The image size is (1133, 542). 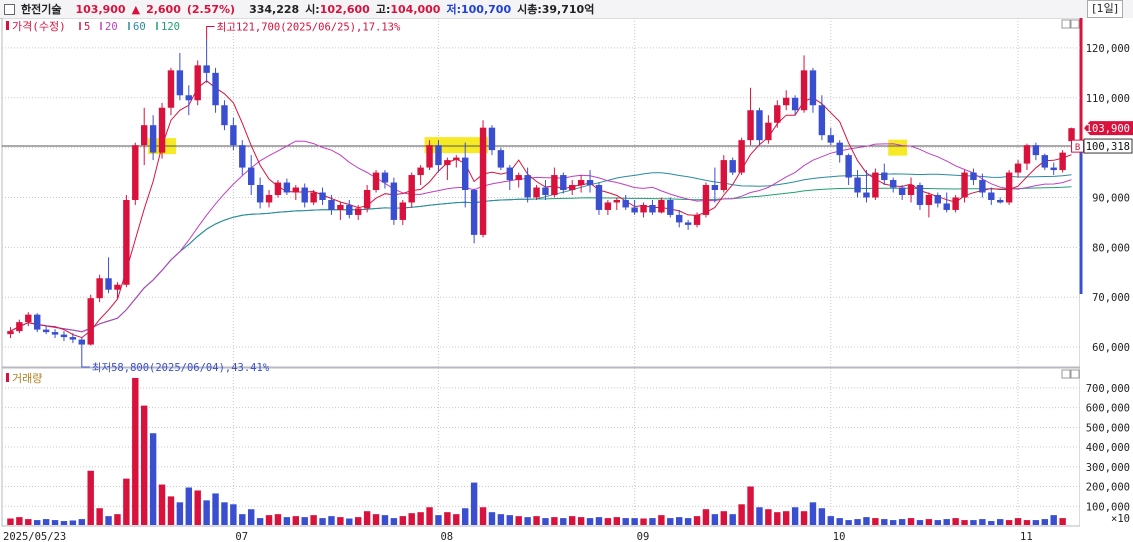 What do you see at coordinates (643, 536) in the screenshot?
I see `x-tick-label: 09` at bounding box center [643, 536].